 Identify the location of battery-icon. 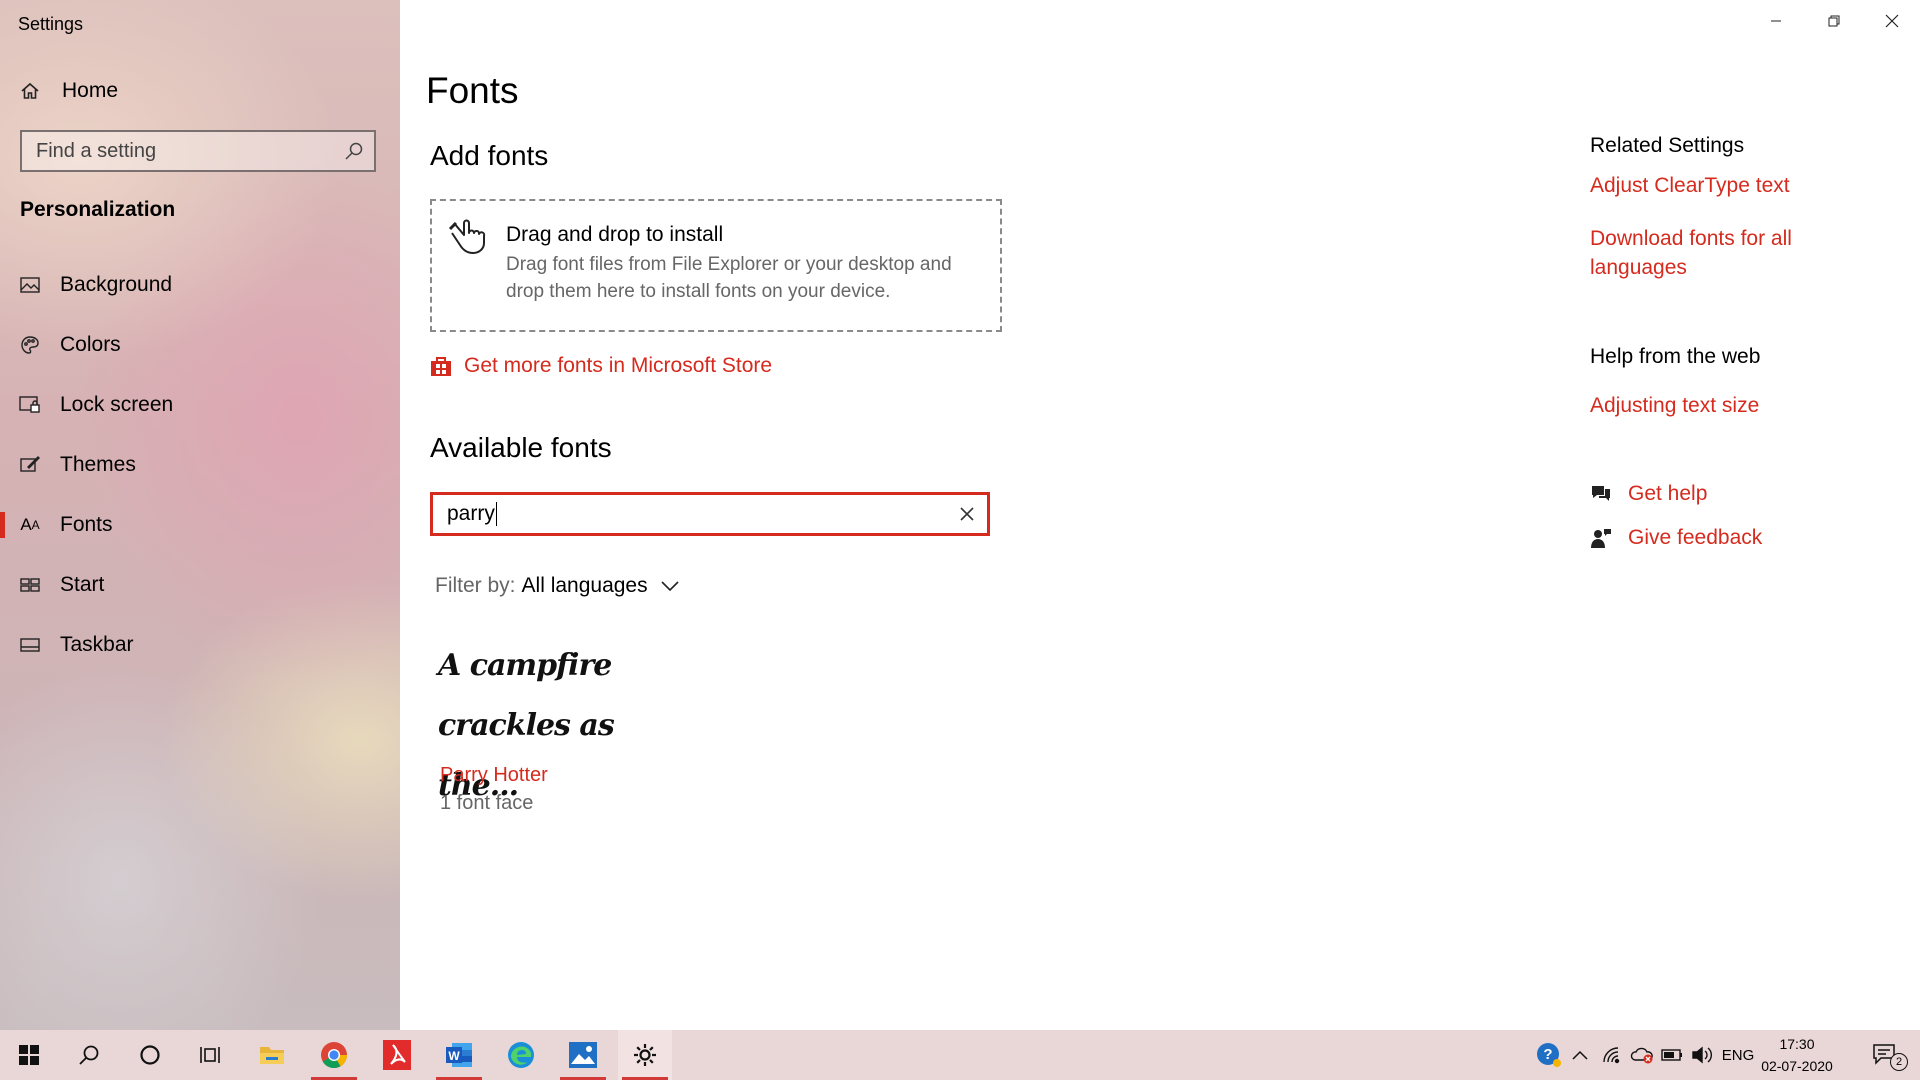
(1671, 1055).